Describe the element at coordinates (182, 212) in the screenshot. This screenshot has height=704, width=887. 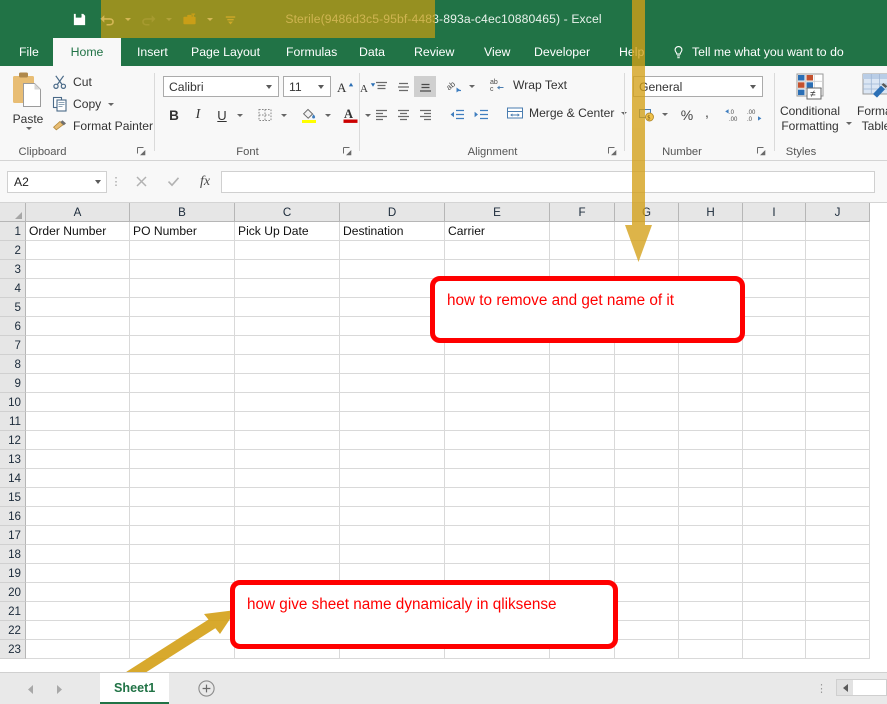
I see `column-header-b: B` at that location.